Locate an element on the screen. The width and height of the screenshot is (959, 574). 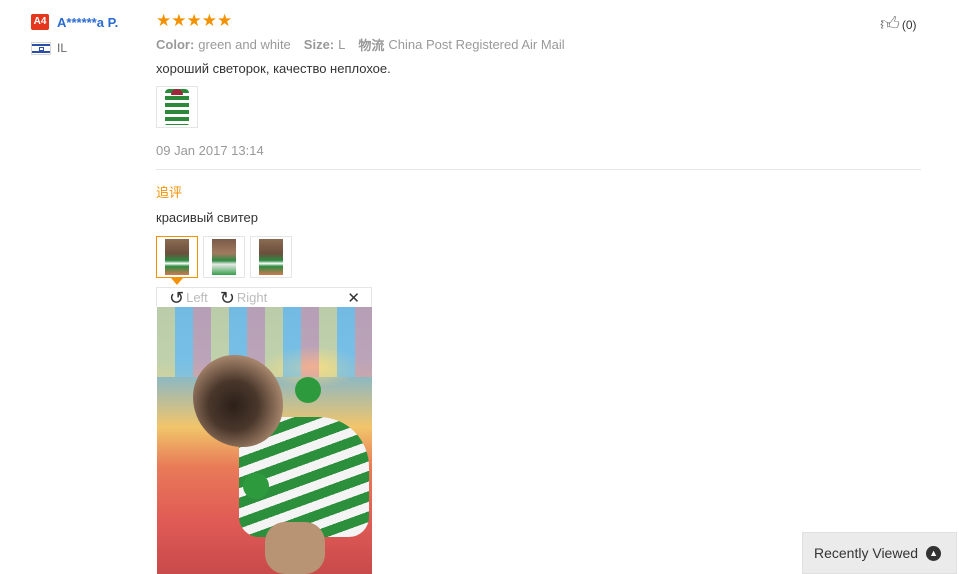
recently-viewed-button: Recently Viewed ▲ is located at coordinates (879, 553).